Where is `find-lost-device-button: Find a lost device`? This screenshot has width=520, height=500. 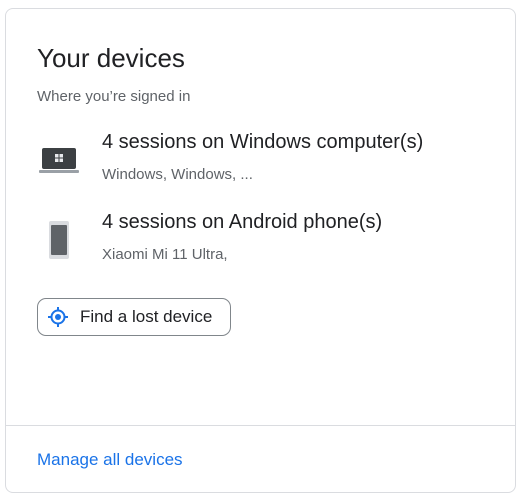 find-lost-device-button: Find a lost device is located at coordinates (134, 317).